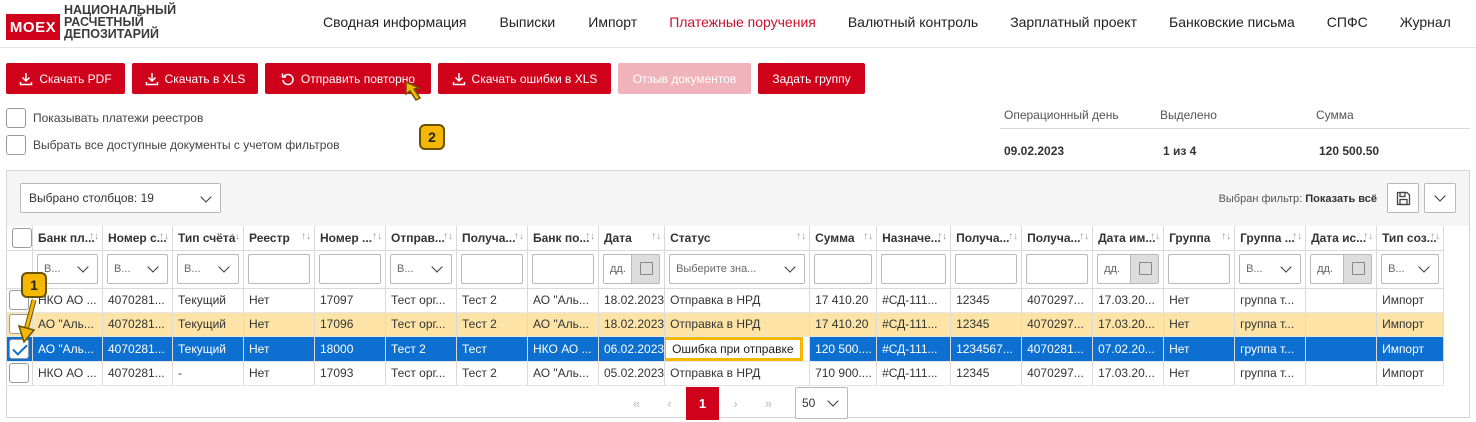 The height and width of the screenshot is (422, 1476). I want to click on column-header: Дата ис... ↑↓, so click(1341, 238).